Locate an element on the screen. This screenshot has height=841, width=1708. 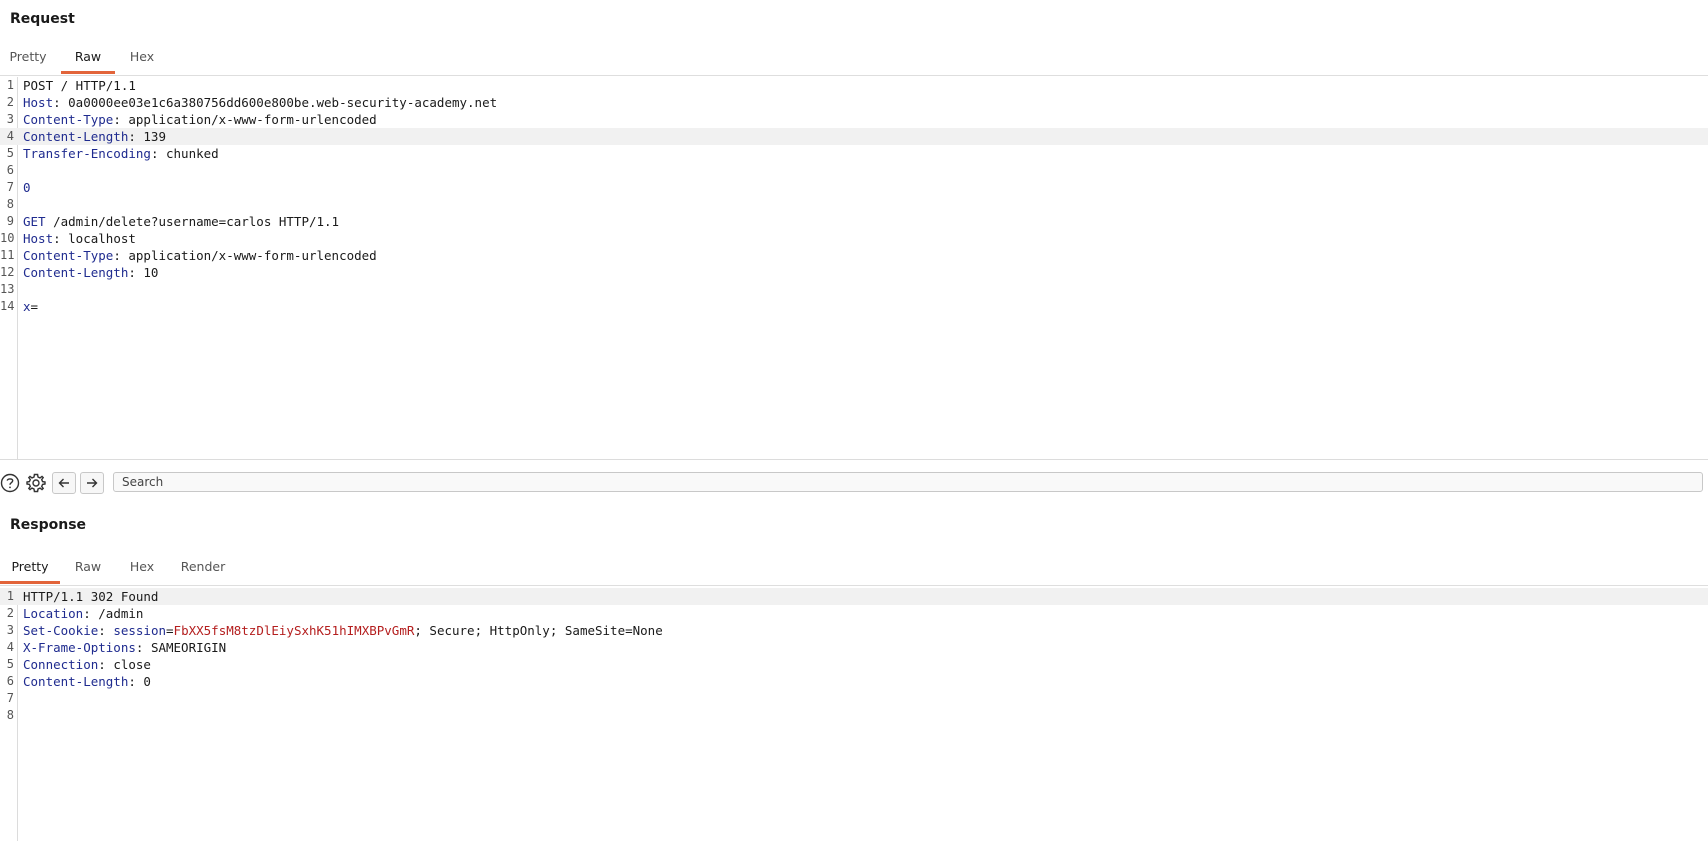
line-text: Host: localhost is located at coordinates (79, 238).